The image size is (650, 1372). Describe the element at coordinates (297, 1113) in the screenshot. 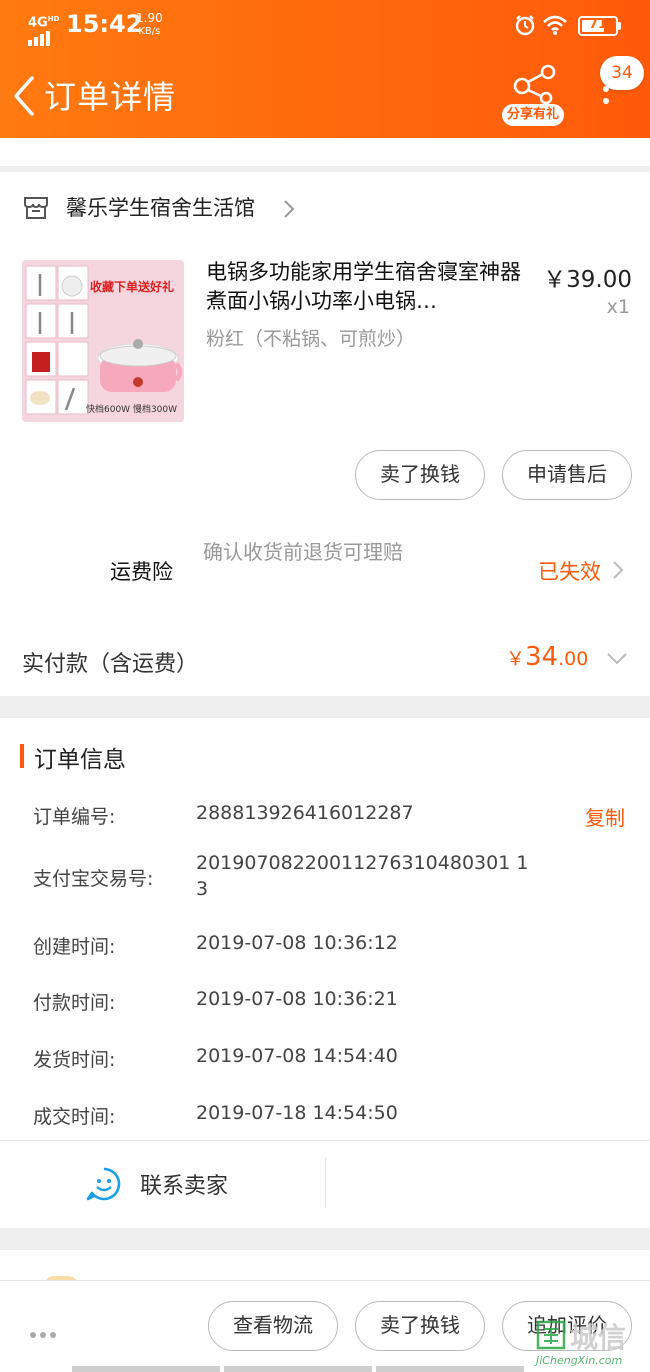

I see `completed-time-value: 2019-07-18 14:54:50` at that location.